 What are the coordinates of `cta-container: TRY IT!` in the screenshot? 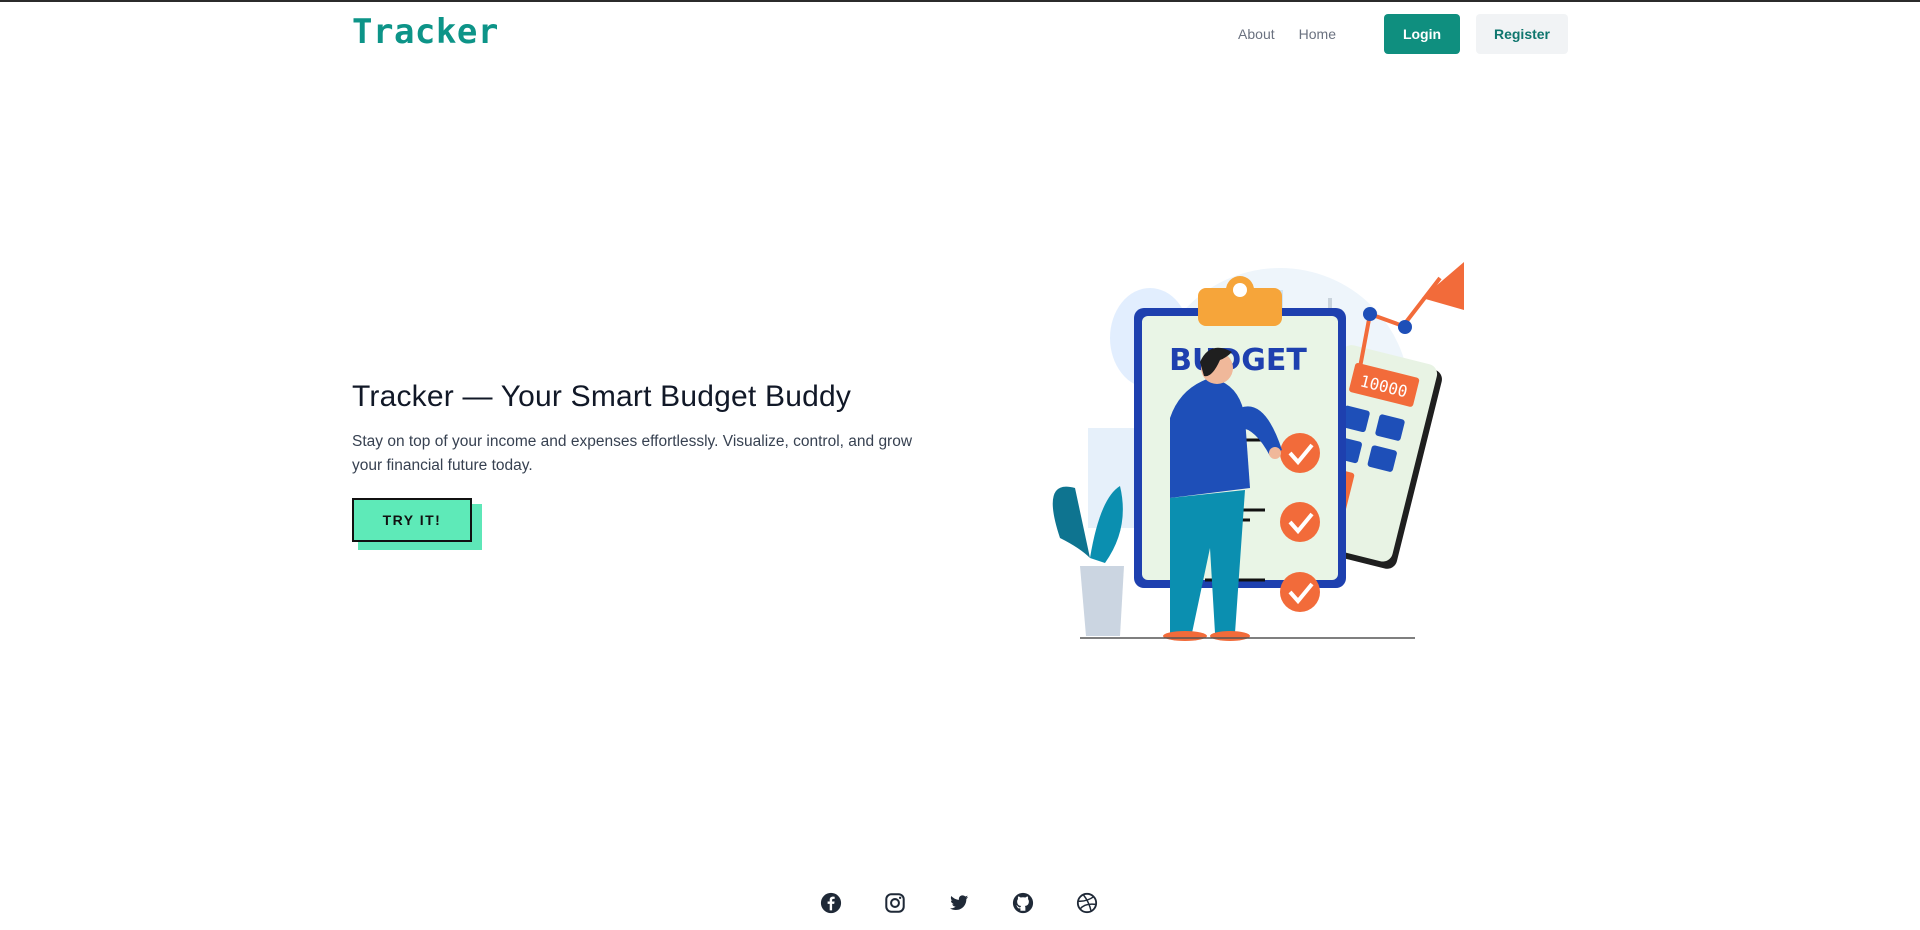 It's located at (417, 526).